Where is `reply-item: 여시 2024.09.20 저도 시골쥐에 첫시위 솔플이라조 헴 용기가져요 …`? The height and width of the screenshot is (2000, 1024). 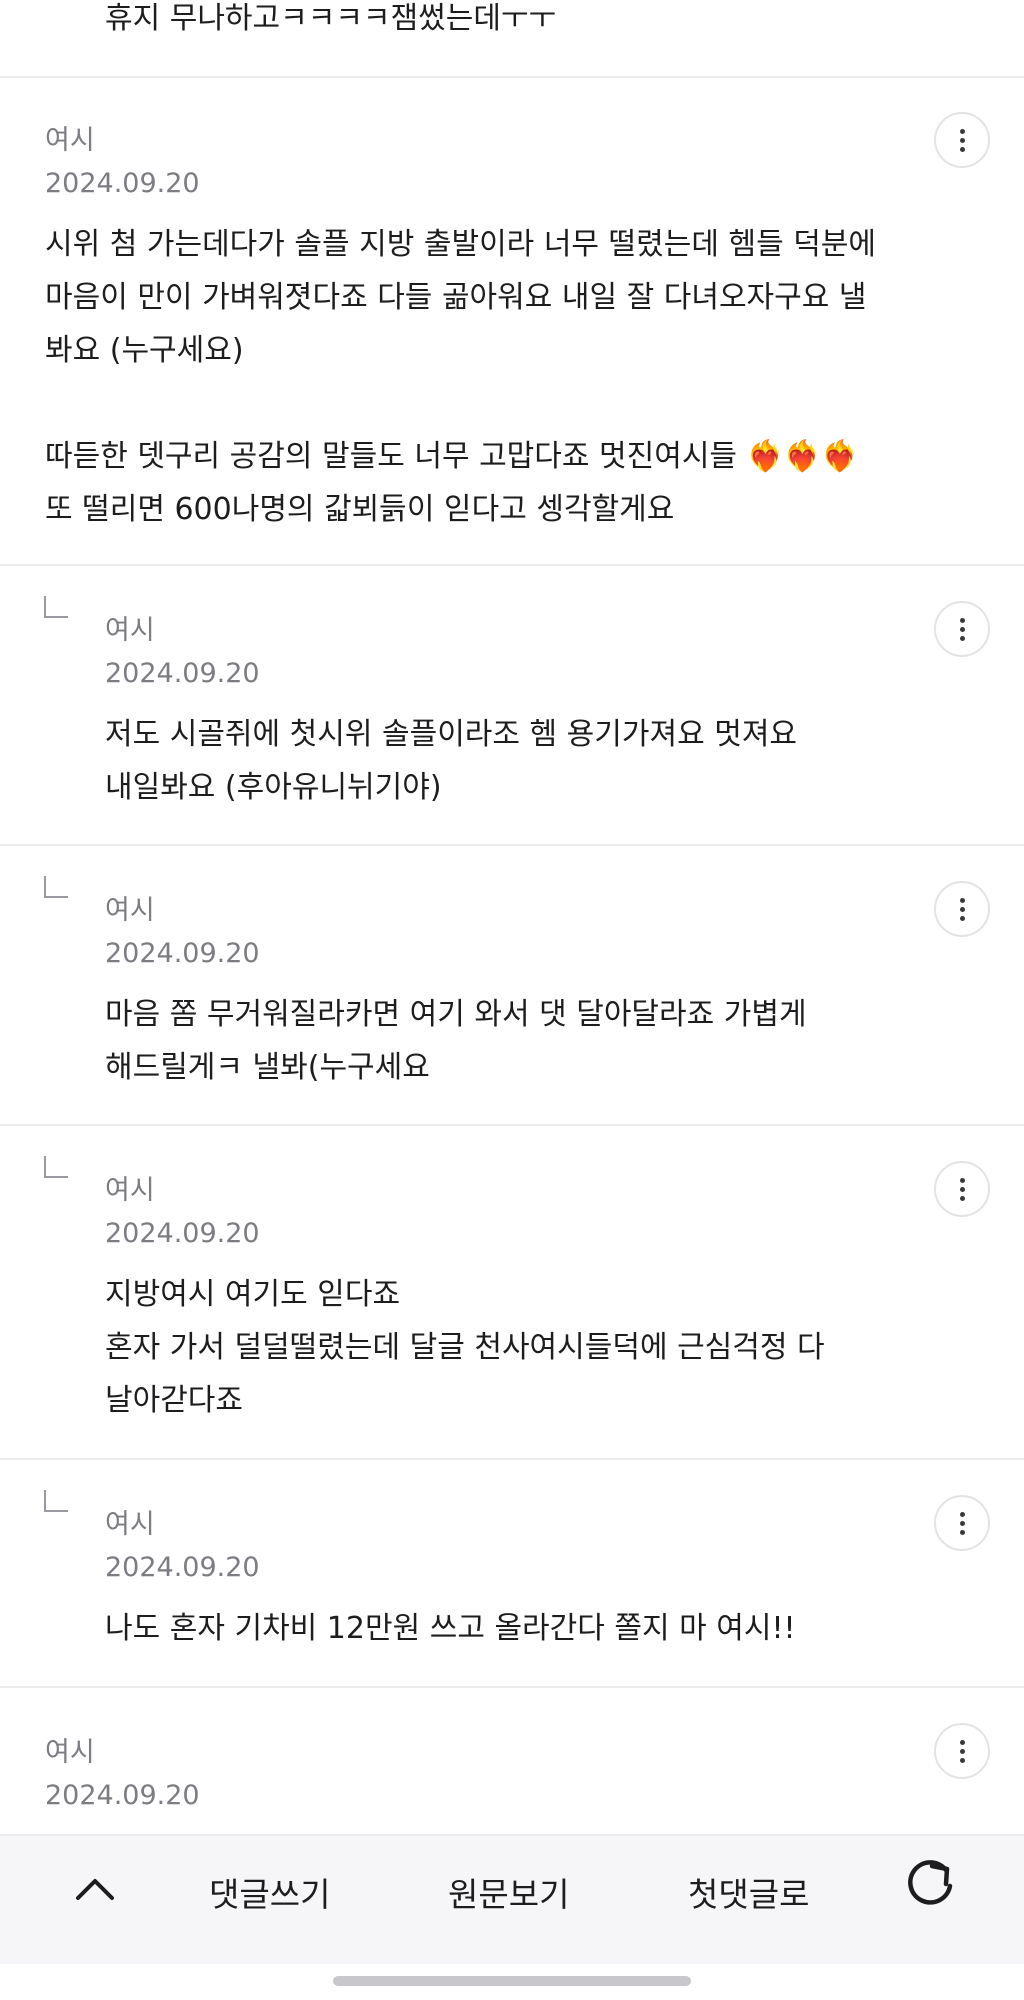 reply-item: 여시 2024.09.20 저도 시골쥐에 첫시위 솔플이라조 헴 용기가져요 … is located at coordinates (512, 705).